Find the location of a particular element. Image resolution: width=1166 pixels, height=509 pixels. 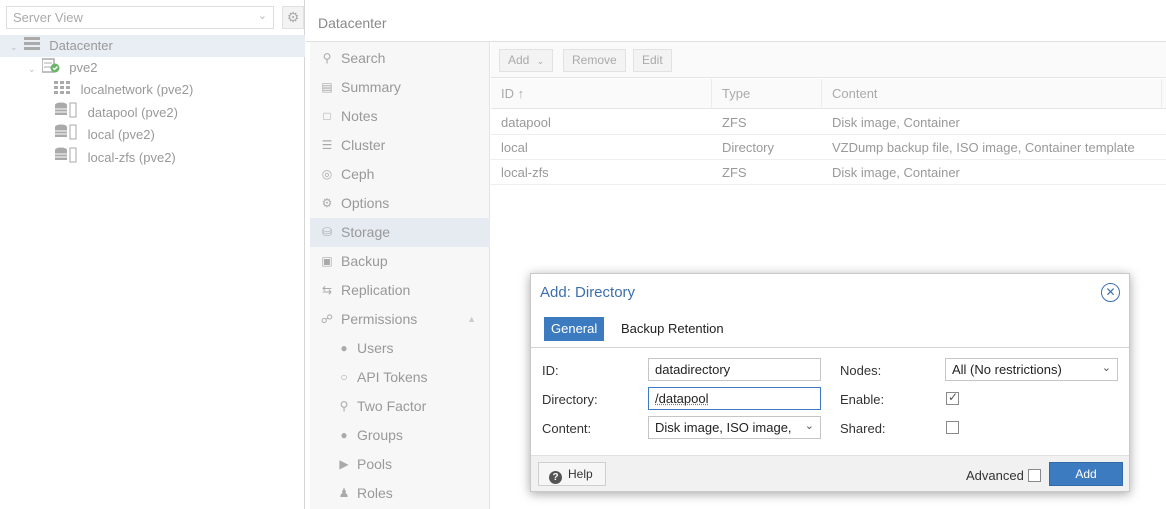

id-field-value: datadirectory is located at coordinates (693, 369).